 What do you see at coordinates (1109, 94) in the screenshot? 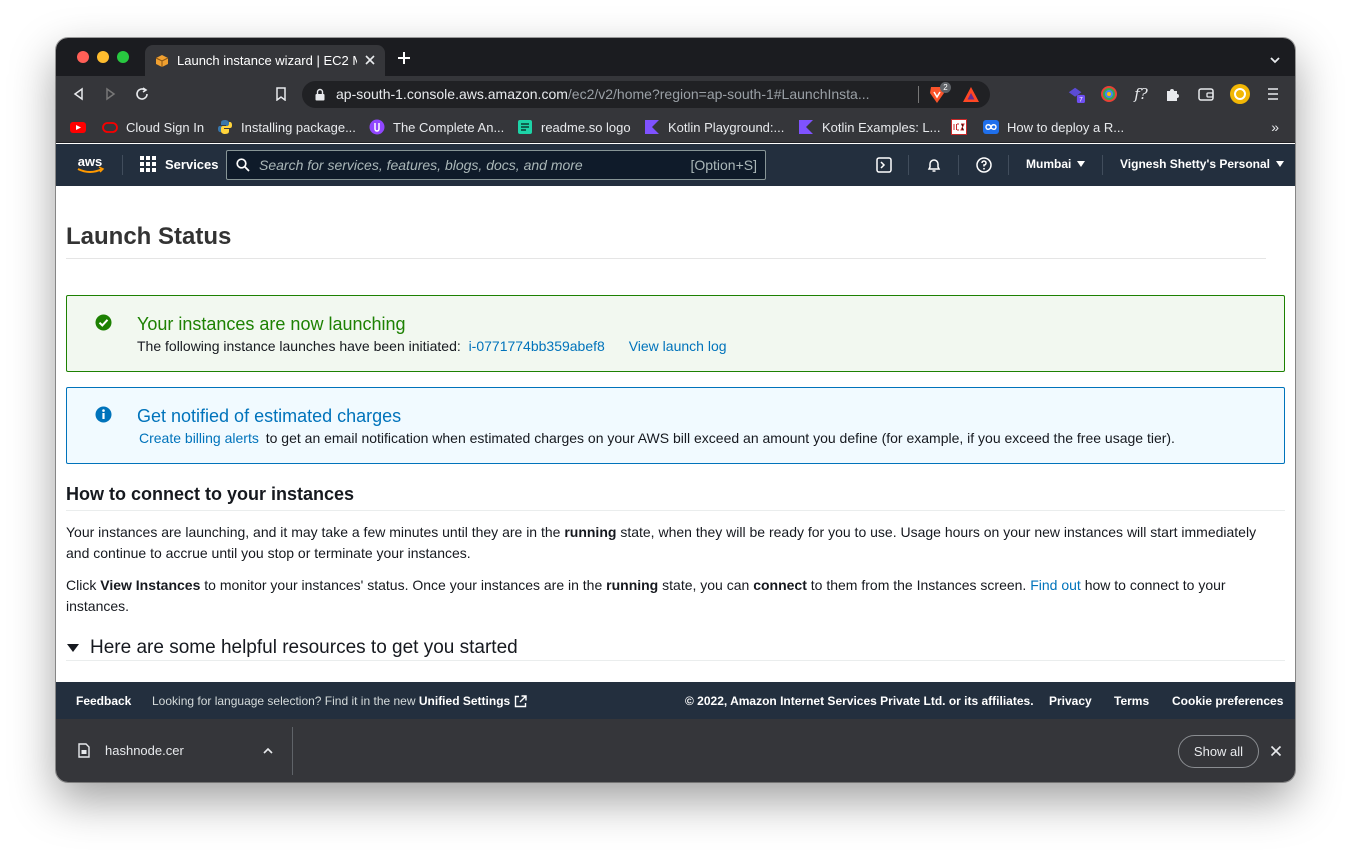
I see `color-picker-icon` at bounding box center [1109, 94].